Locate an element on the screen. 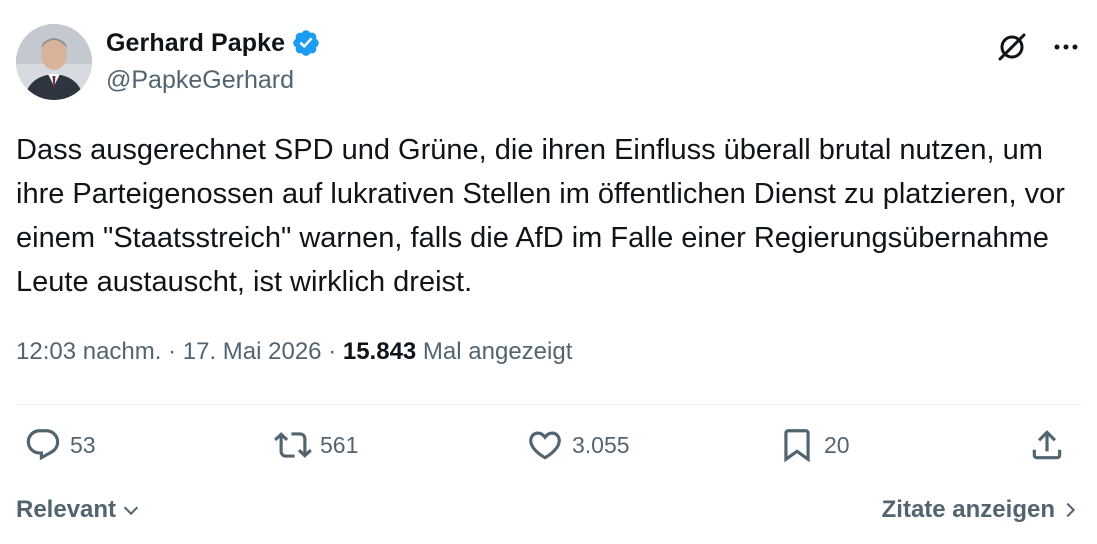 This screenshot has height=544, width=1097. views-label: Mal angezeigt is located at coordinates (494, 351).